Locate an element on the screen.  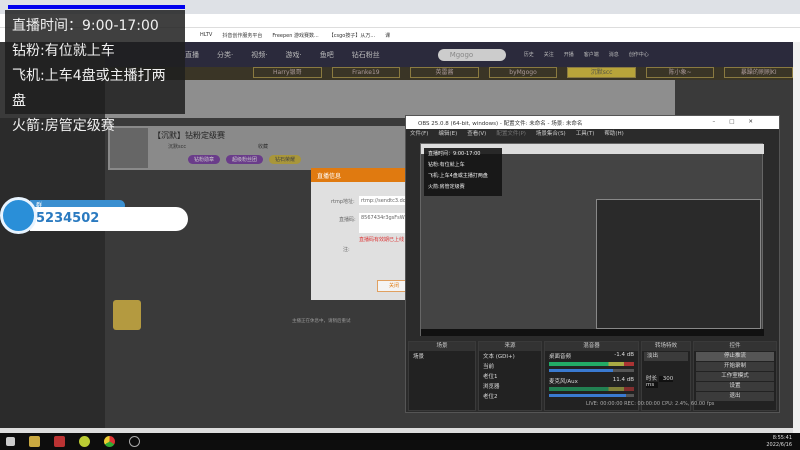
scene-item: 场景 is located at coordinates (442, 356).